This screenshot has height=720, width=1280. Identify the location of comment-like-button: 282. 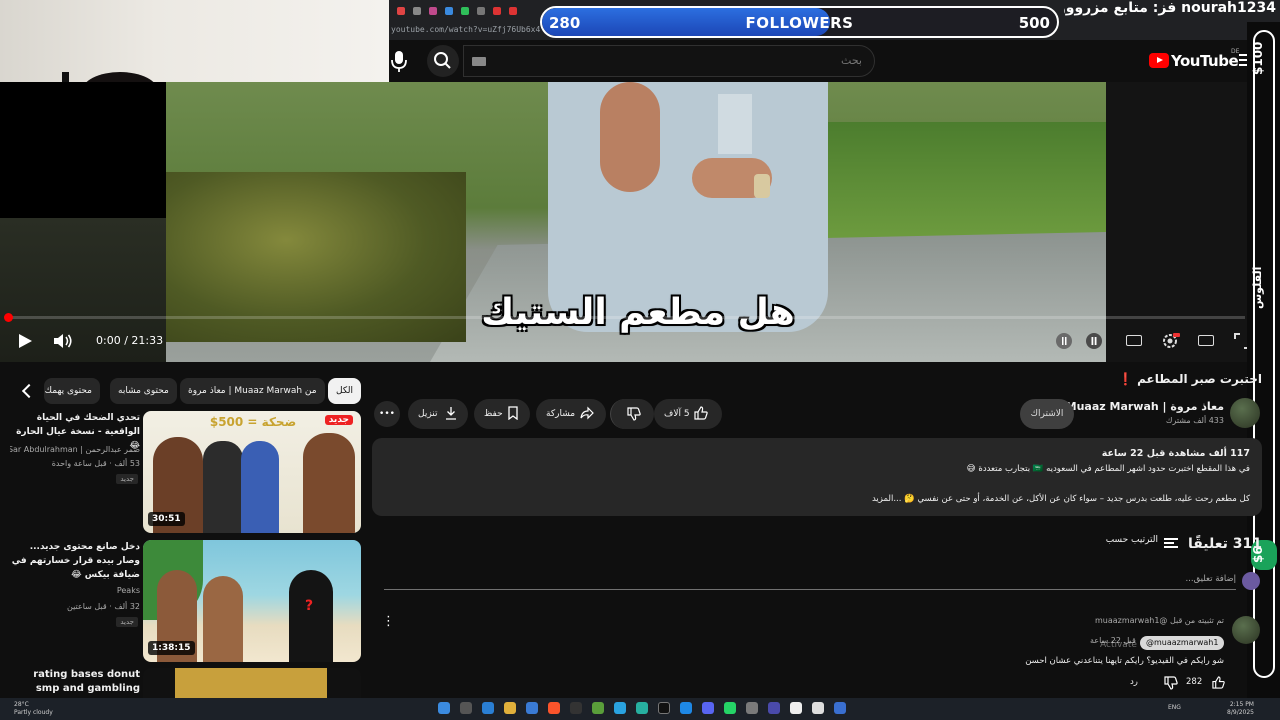
(1206, 683).